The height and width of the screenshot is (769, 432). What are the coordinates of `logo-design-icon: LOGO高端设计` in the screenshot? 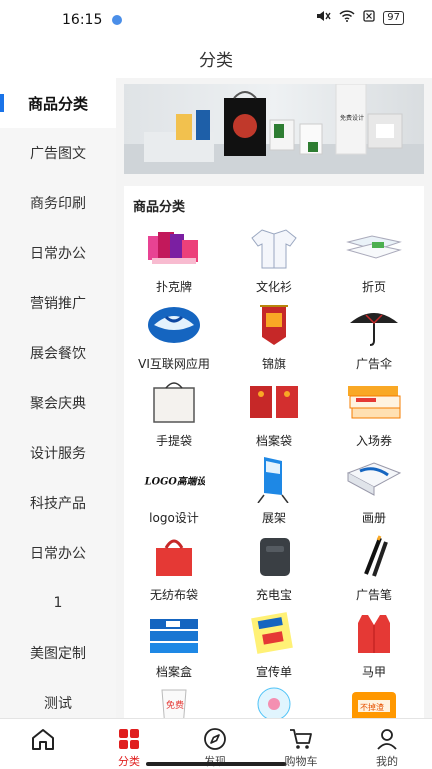 It's located at (174, 479).